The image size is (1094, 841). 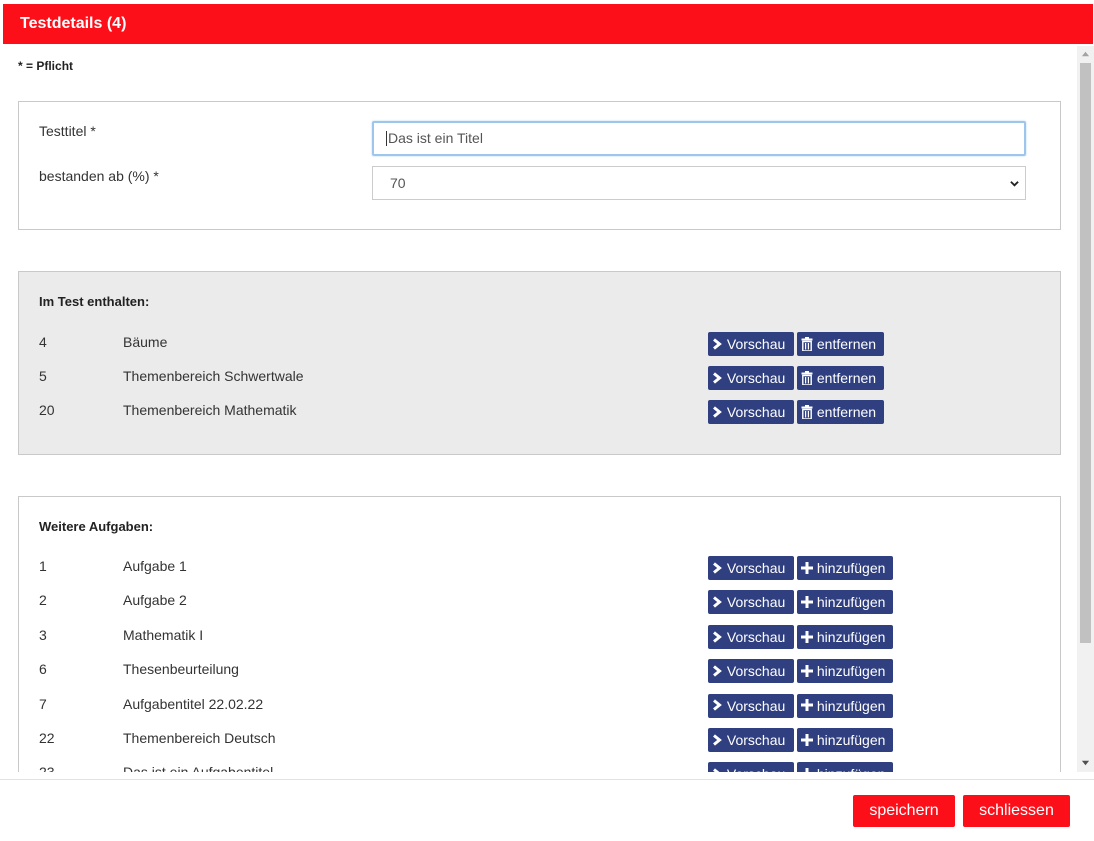 What do you see at coordinates (1085, 54) in the screenshot?
I see `scroll-up-icon` at bounding box center [1085, 54].